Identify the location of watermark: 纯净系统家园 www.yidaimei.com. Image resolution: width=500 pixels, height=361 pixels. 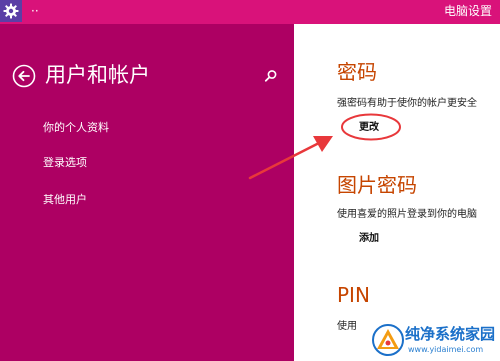
(435, 341).